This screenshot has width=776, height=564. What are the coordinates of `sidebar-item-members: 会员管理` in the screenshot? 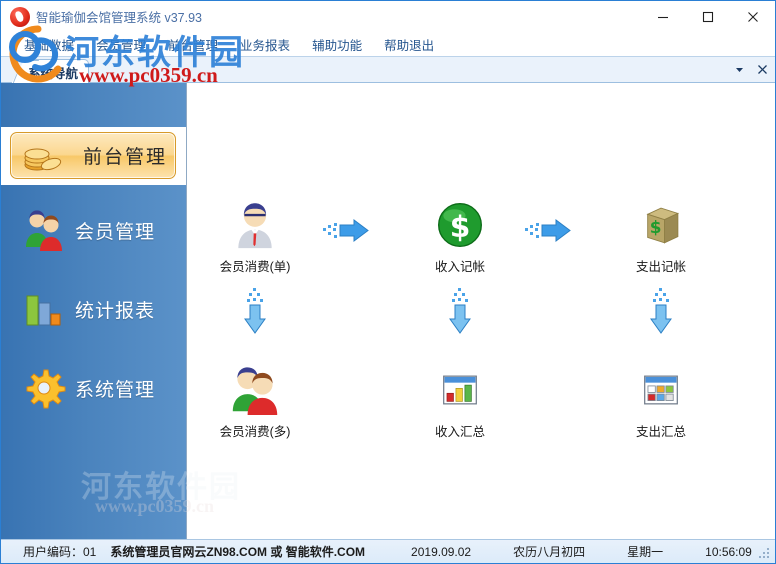 It's located at (94, 230).